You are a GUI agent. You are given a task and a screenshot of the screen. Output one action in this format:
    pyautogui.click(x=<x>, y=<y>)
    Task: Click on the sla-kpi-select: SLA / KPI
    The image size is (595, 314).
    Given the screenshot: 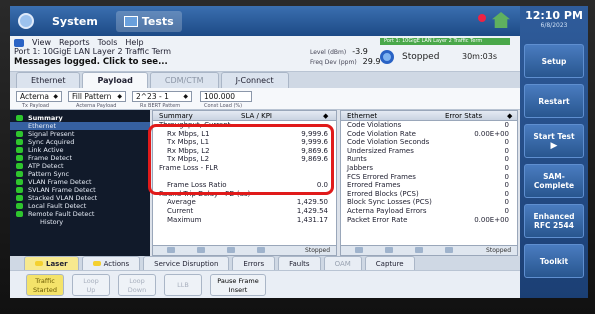 What is the action you would take?
    pyautogui.click(x=256, y=116)
    